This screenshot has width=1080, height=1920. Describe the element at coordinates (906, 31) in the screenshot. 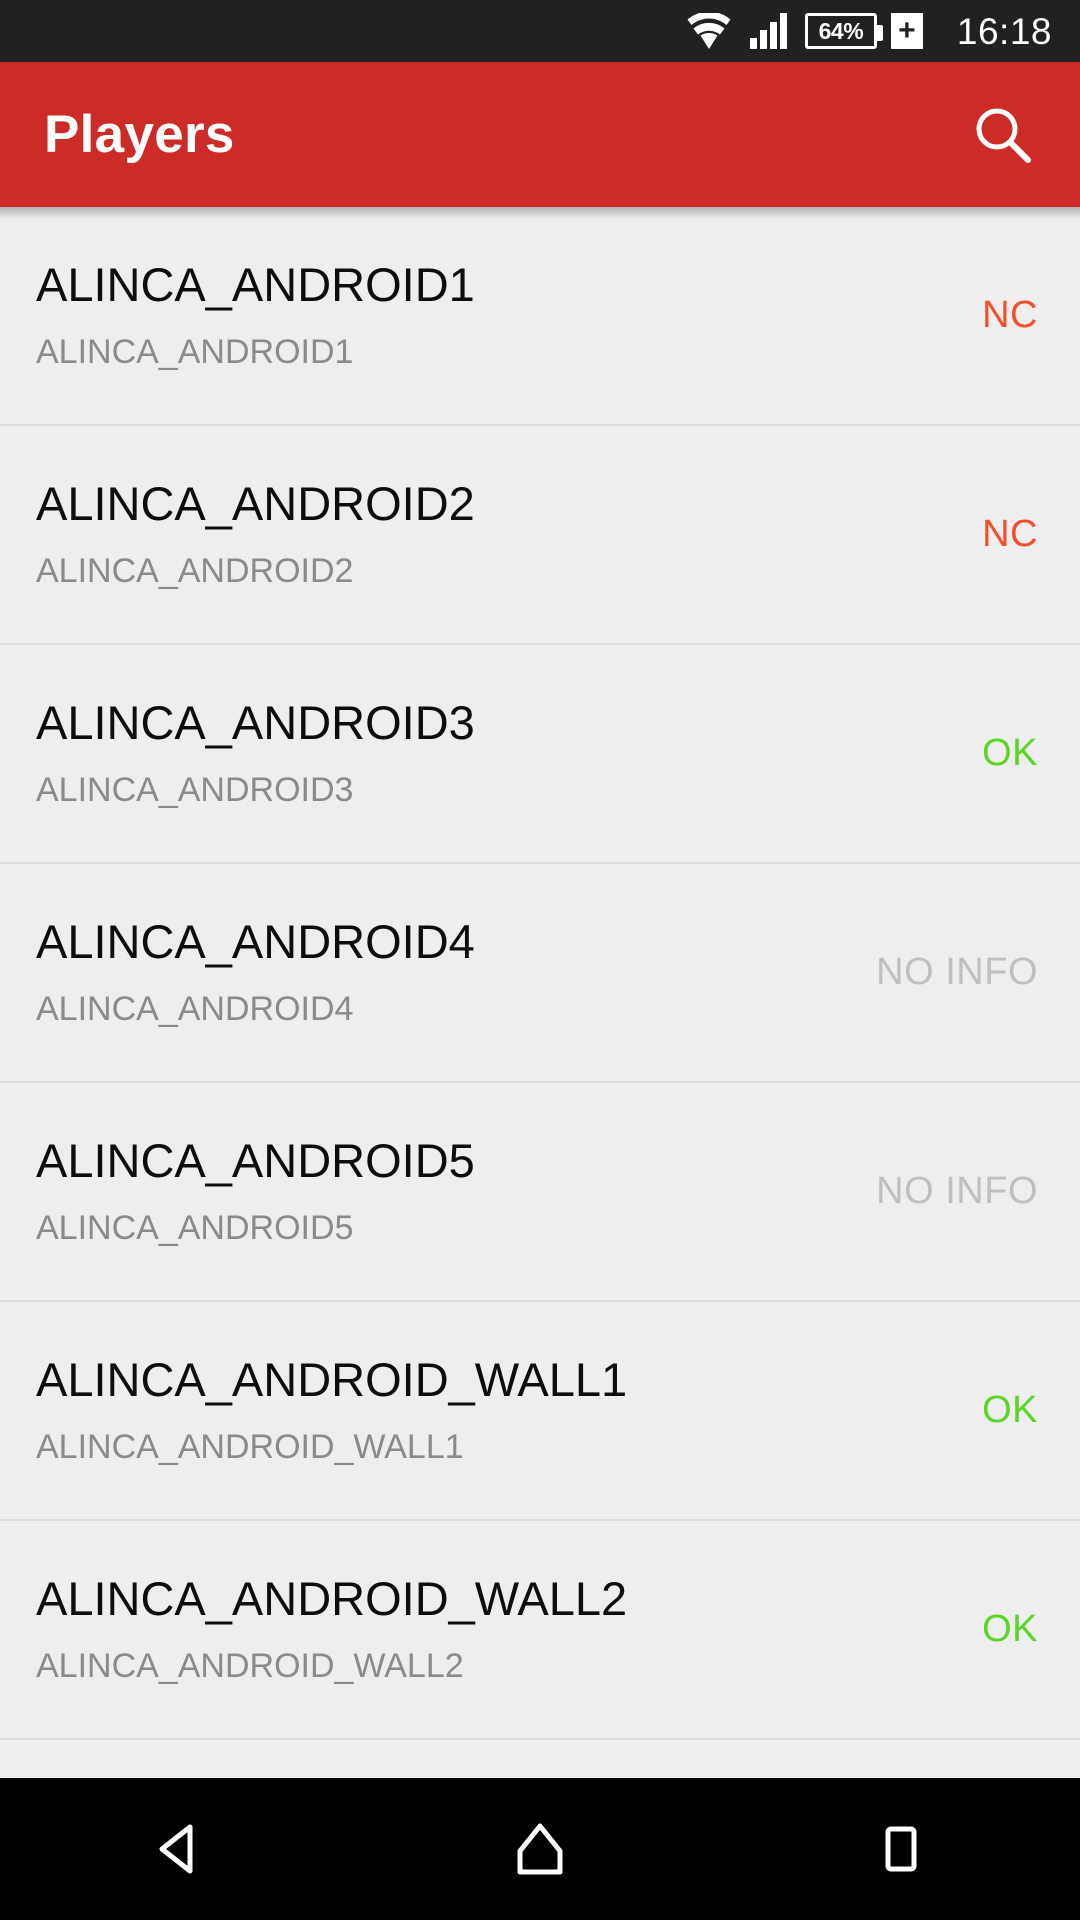

I see `battery-charging-plus-icon: +` at that location.